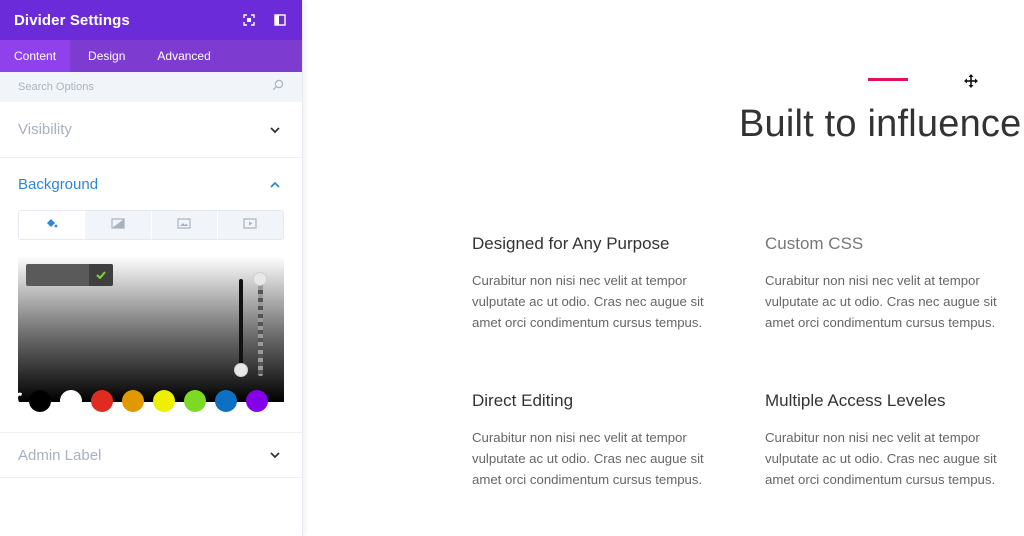 Image resolution: width=1024 pixels, height=536 pixels. I want to click on sidebar-toggle-icon, so click(280, 20).